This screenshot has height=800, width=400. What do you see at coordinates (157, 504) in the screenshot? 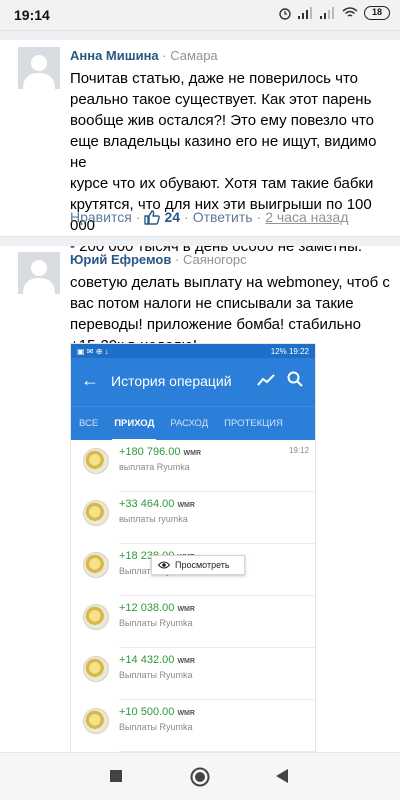
I see `transaction-amount: +33 464.00 WMR` at bounding box center [157, 504].